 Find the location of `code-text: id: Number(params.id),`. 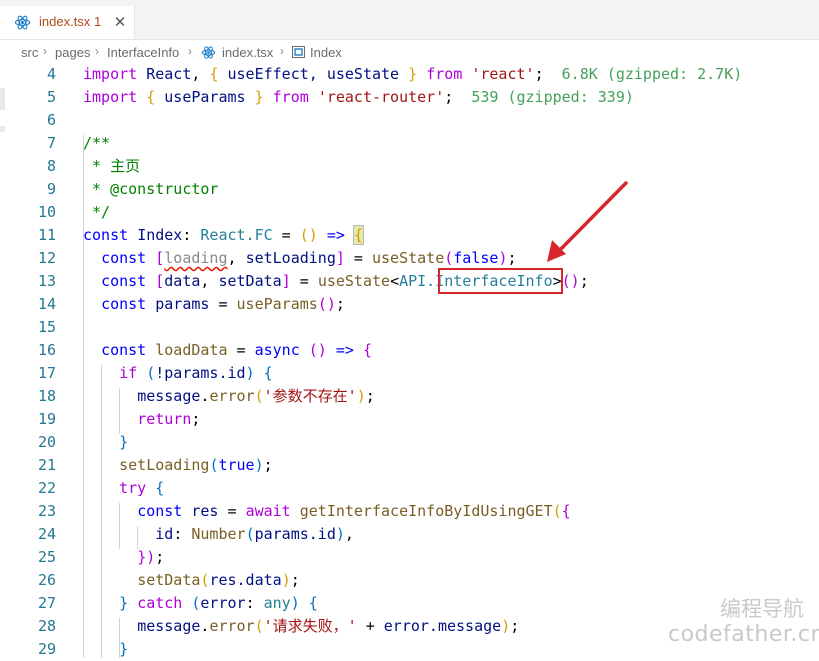

code-text: id: Number(params.id), is located at coordinates (254, 534).